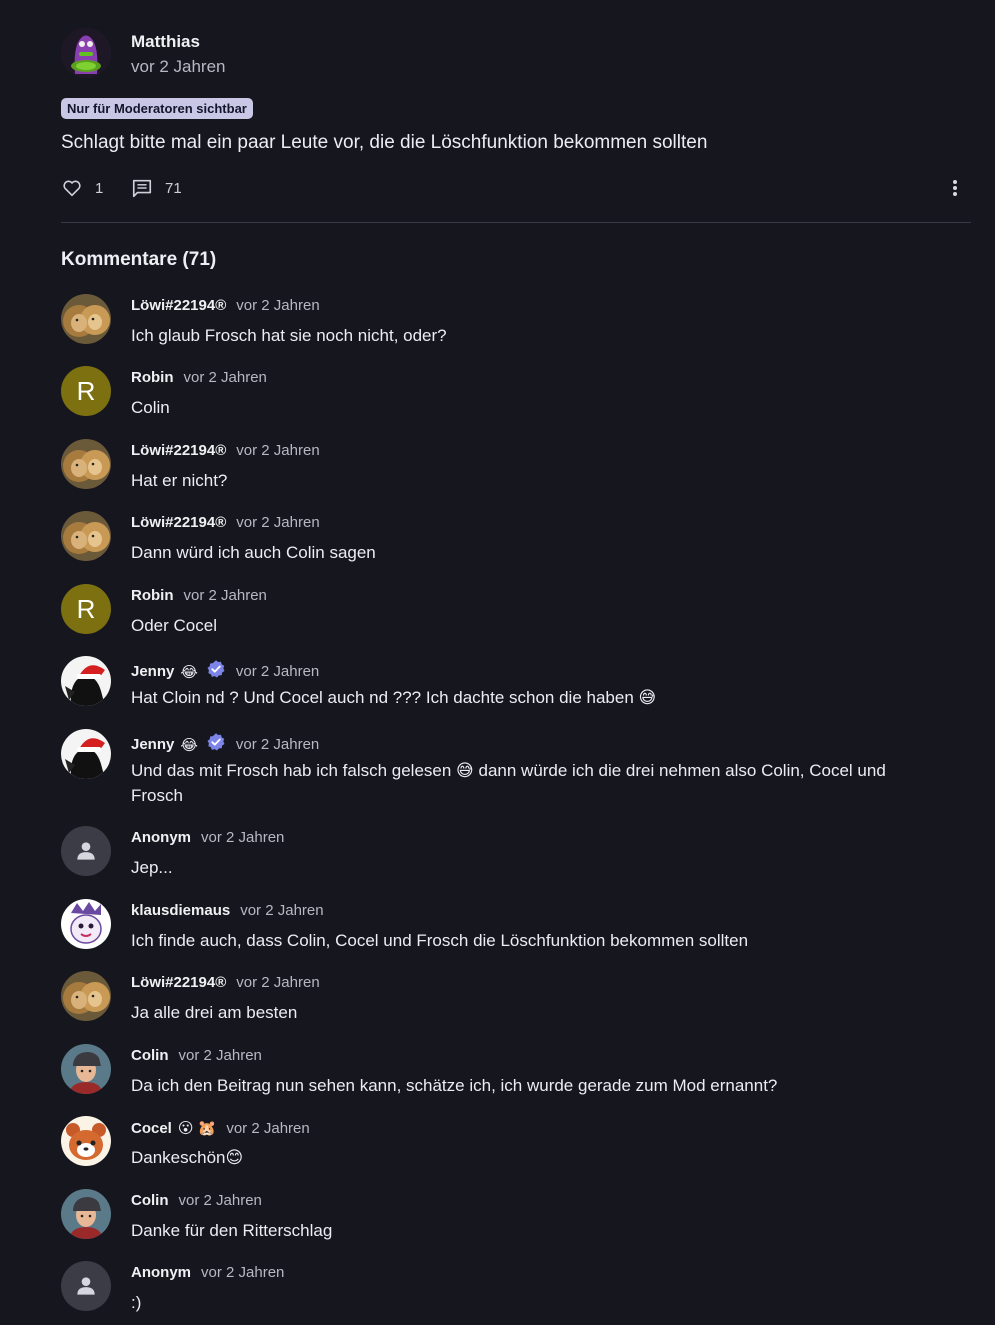  Describe the element at coordinates (99, 188) in the screenshot. I see `like-count: 1` at that location.